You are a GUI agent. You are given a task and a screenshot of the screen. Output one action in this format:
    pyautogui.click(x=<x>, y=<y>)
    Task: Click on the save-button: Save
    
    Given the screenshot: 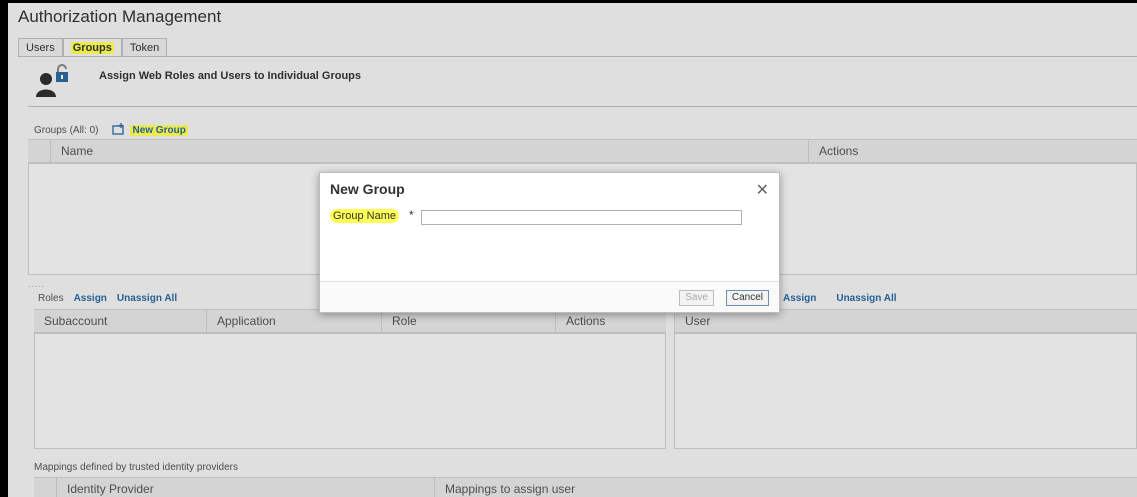 What is the action you would take?
    pyautogui.click(x=696, y=298)
    